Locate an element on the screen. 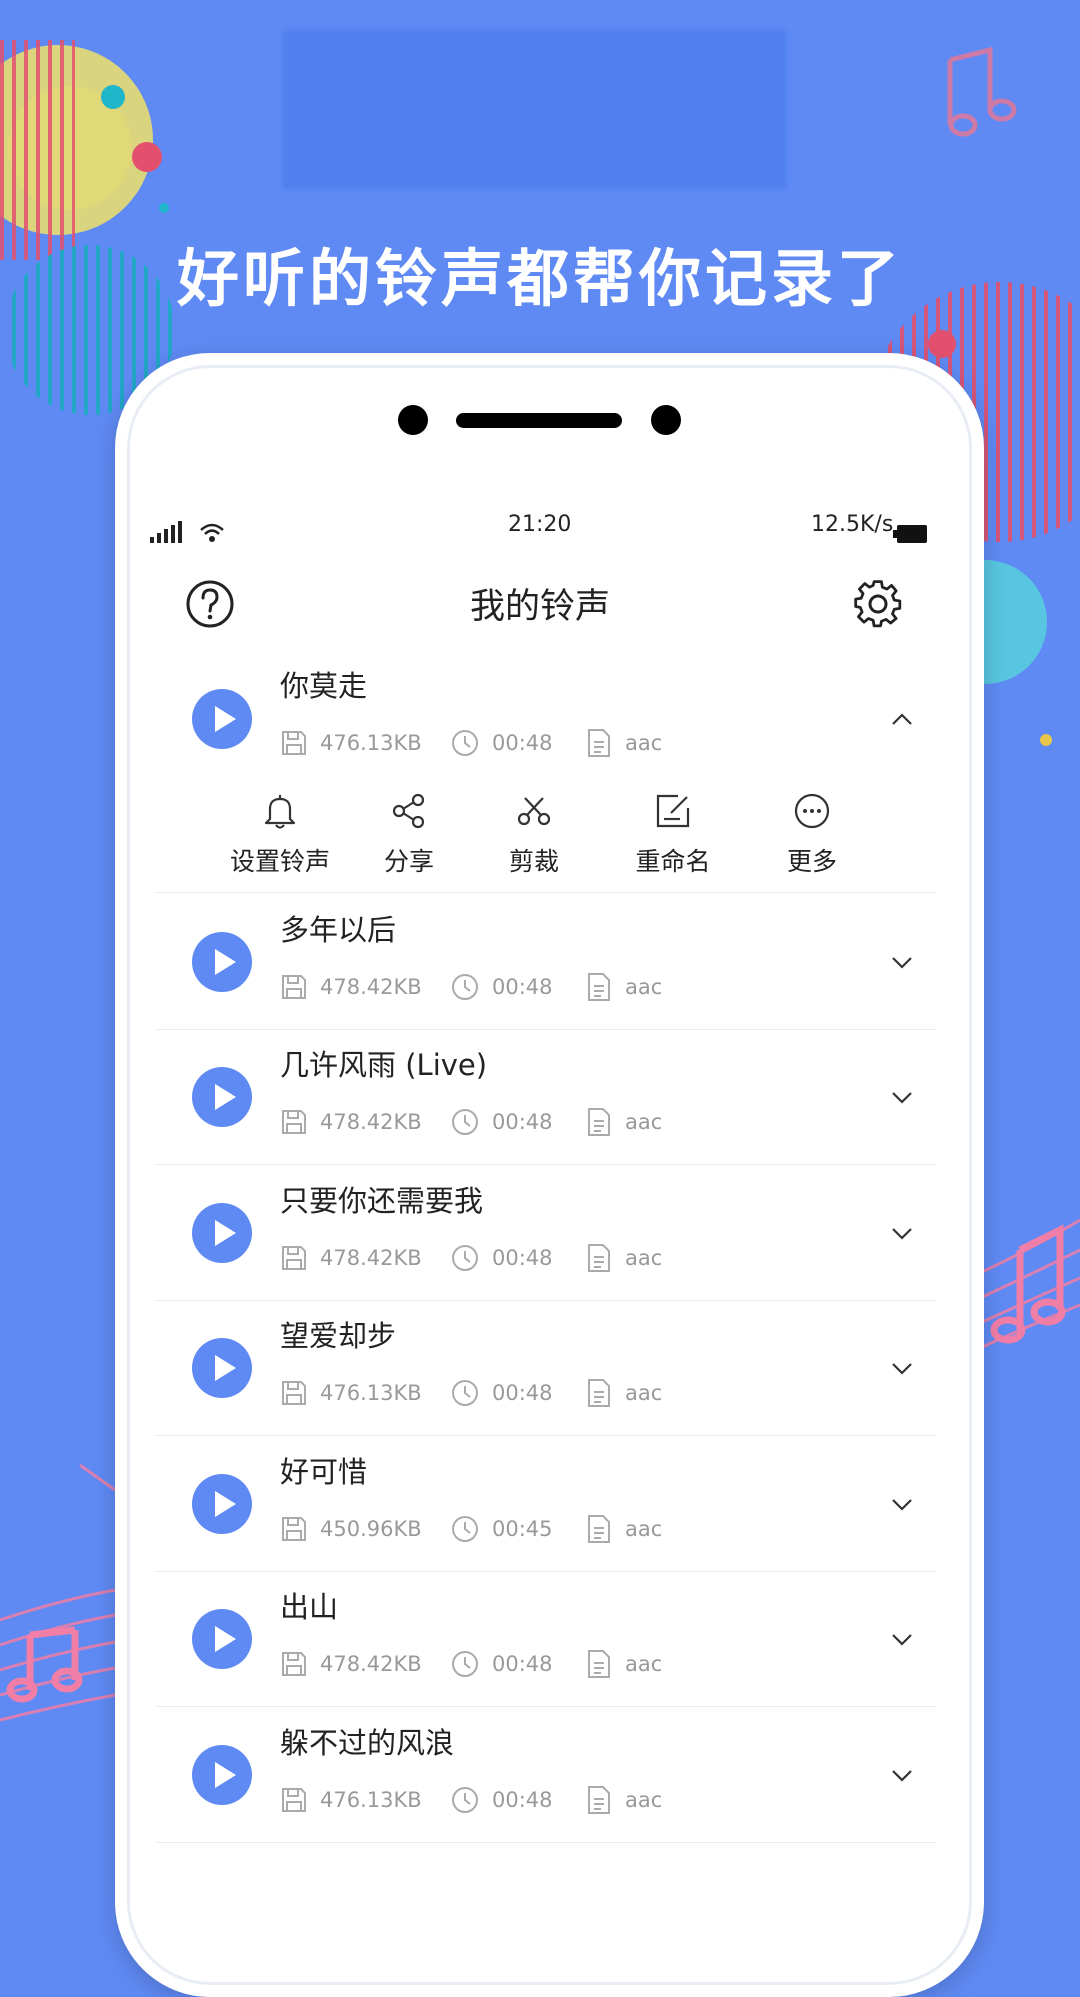  more-button: 更多 is located at coordinates (812, 833).